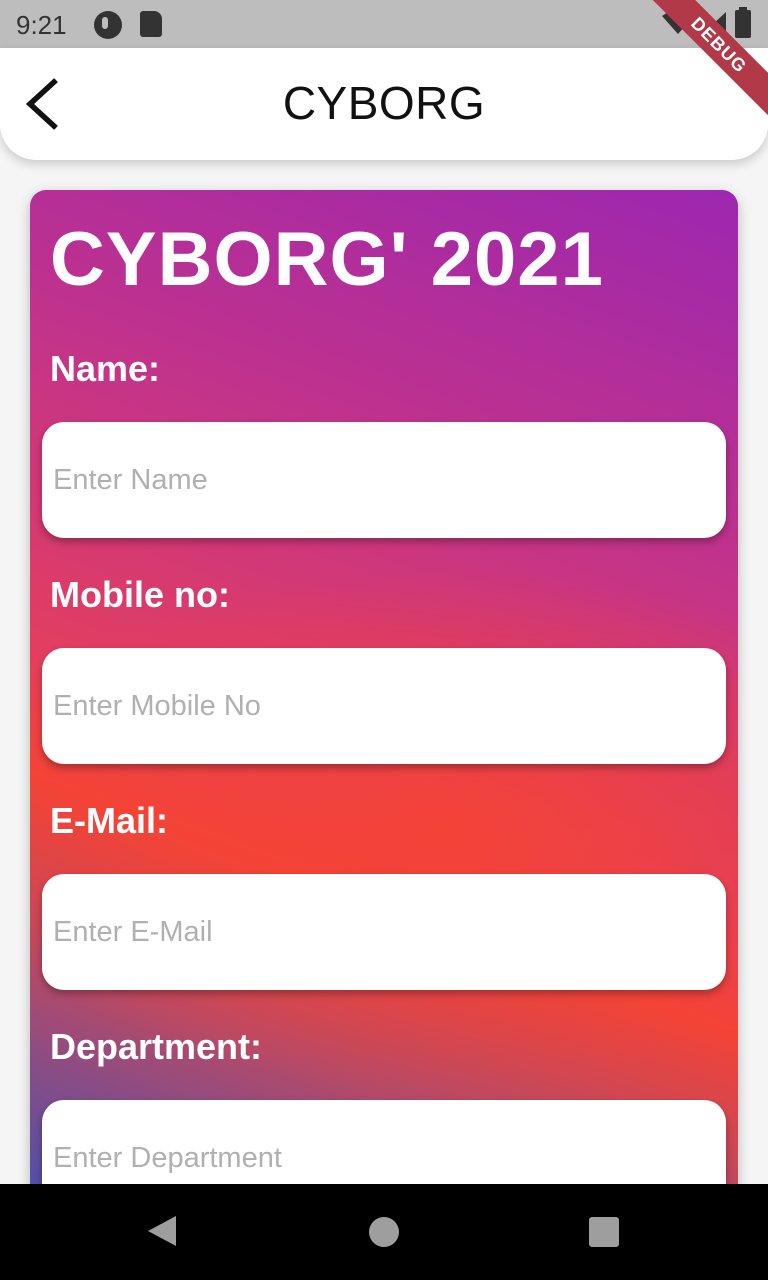 The width and height of the screenshot is (768, 1280). Describe the element at coordinates (743, 22) in the screenshot. I see `battery-icon` at that location.